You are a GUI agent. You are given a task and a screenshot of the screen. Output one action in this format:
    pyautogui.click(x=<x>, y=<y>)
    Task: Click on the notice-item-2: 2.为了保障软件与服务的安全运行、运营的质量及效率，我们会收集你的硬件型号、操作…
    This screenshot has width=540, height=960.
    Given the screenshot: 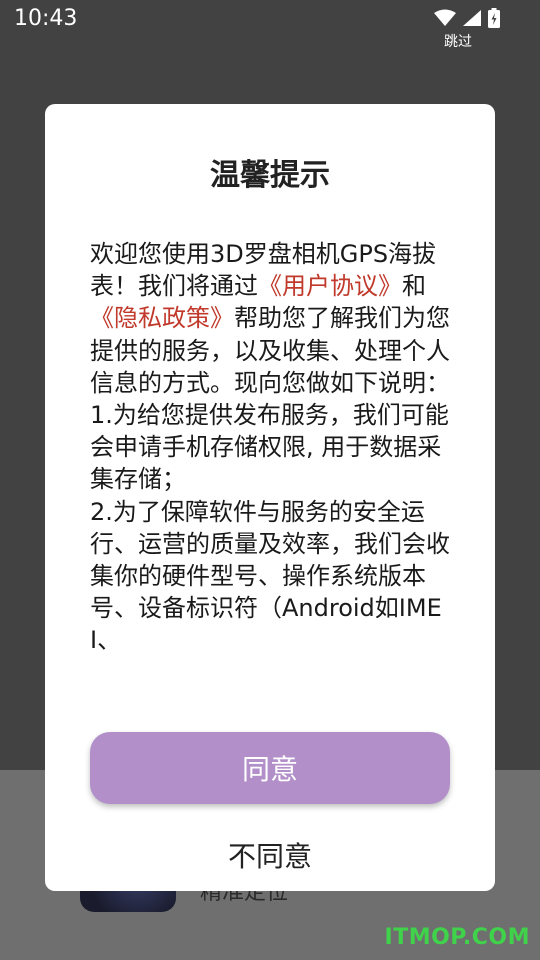 What is the action you would take?
    pyautogui.click(x=270, y=576)
    